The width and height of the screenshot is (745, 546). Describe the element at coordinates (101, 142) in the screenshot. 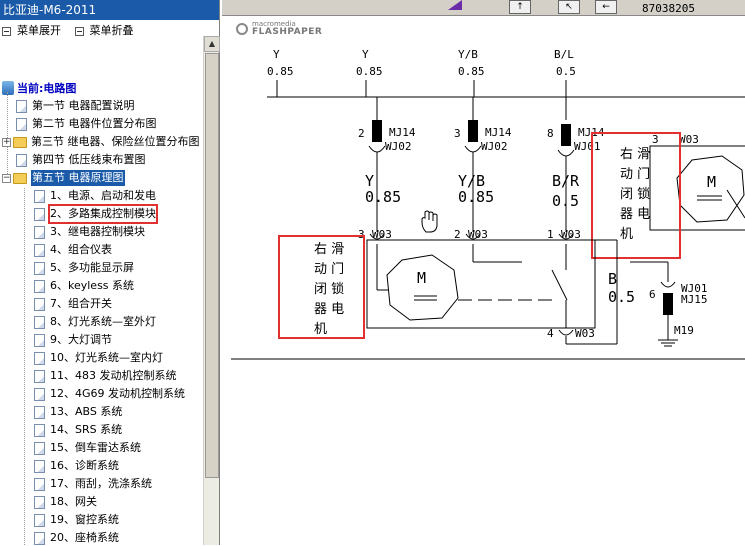

I see `tree-section-3: + 第三节 继电器、保险丝位置分布图` at that location.